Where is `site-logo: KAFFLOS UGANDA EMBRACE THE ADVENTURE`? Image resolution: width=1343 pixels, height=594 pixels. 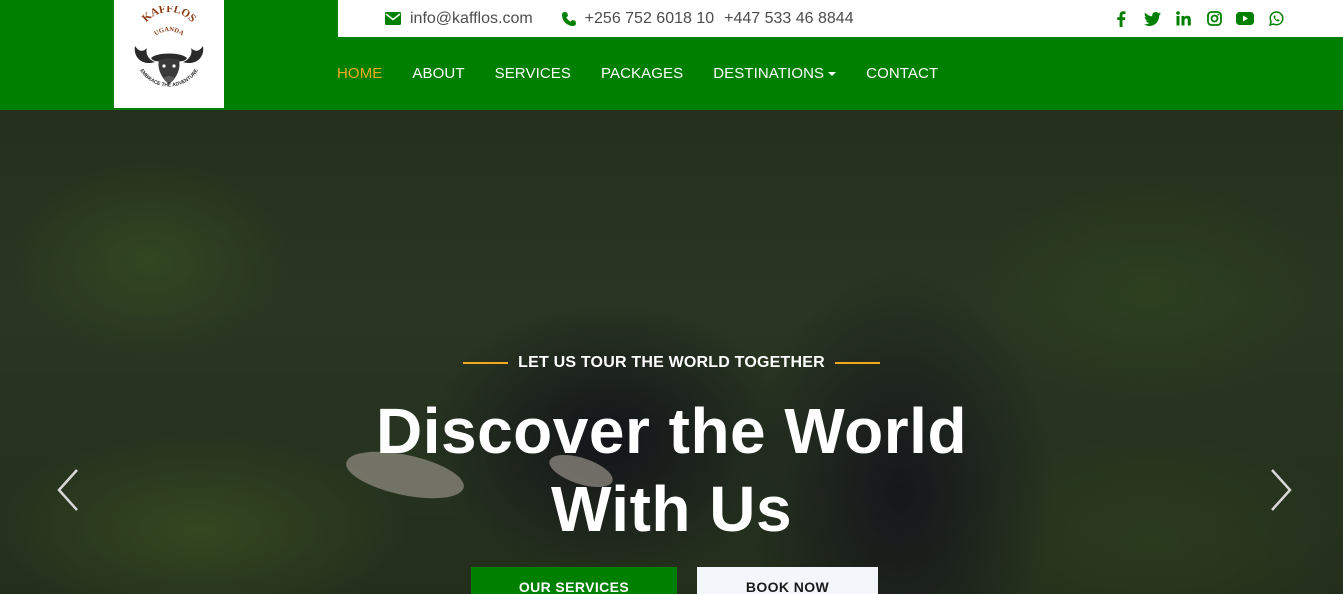
site-logo: KAFFLOS UGANDA EMBRACE THE ADVENTURE is located at coordinates (169, 54).